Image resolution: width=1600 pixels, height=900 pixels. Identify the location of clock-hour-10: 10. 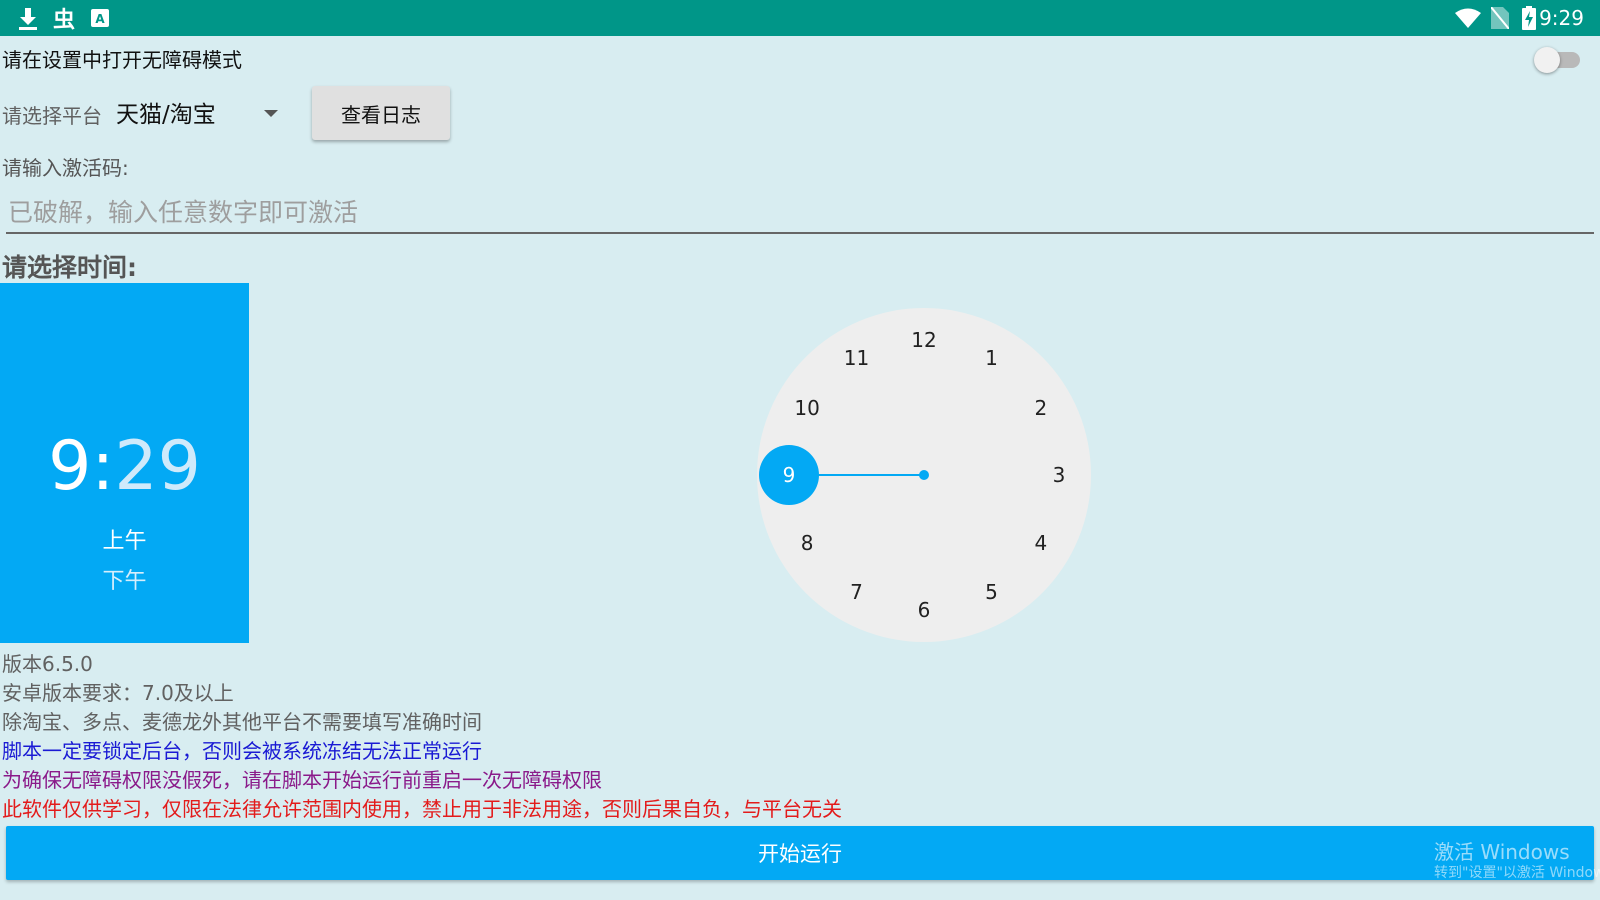
(807, 408).